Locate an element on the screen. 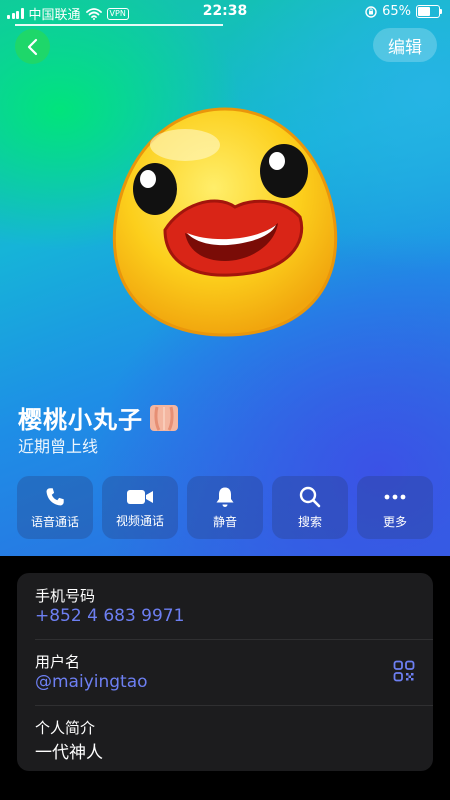 Image resolution: width=450 pixels, height=800 pixels. battery-icon is located at coordinates (429, 11).